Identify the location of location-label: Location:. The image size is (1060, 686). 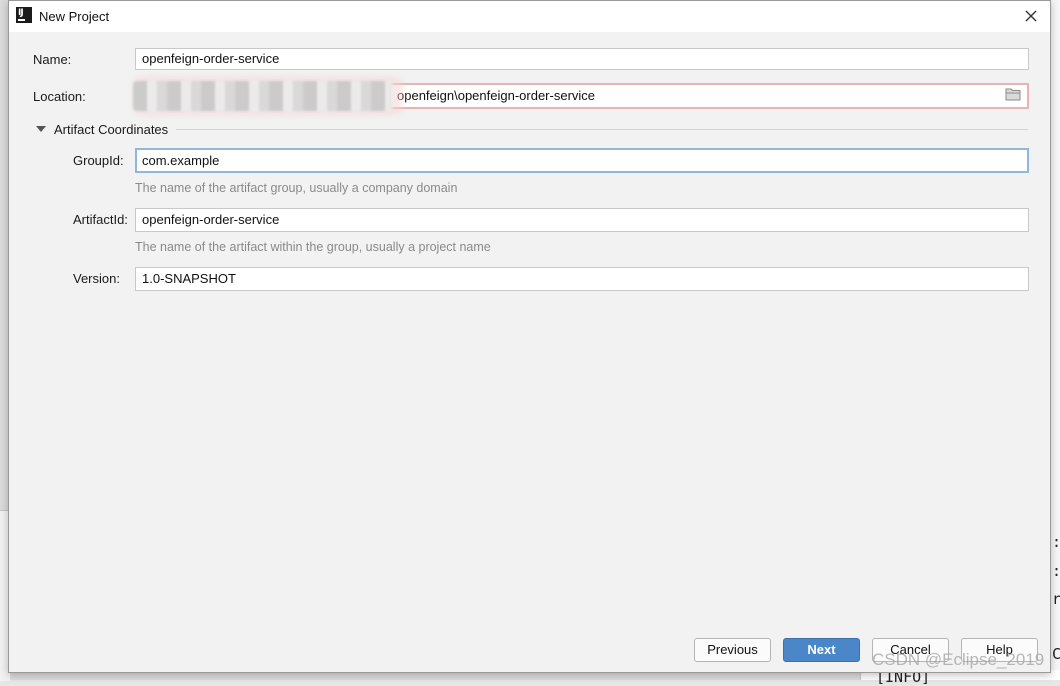
(59, 96).